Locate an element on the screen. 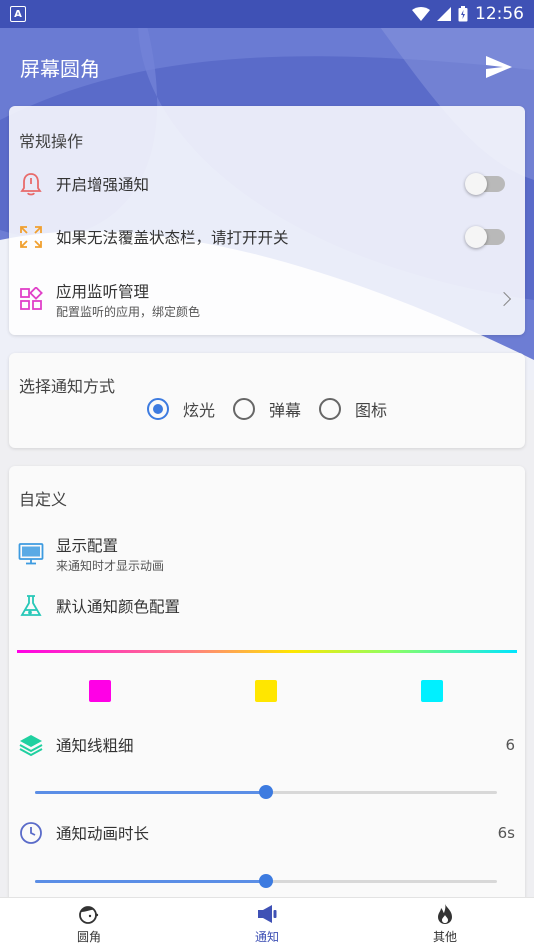  notify-mode-title: 选择通知方式 is located at coordinates (67, 386).